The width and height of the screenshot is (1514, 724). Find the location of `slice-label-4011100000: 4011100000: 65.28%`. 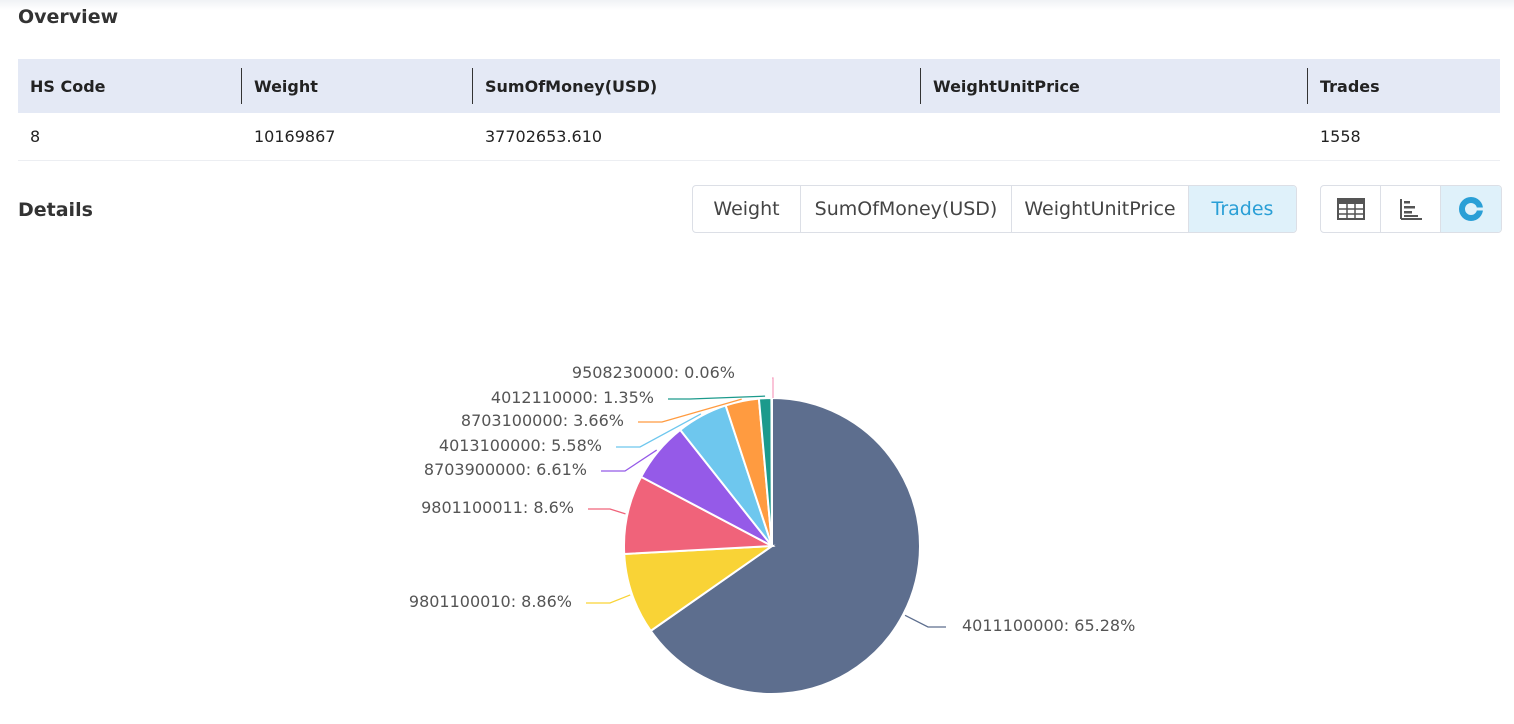

slice-label-4011100000: 4011100000: 65.28% is located at coordinates (1048, 625).